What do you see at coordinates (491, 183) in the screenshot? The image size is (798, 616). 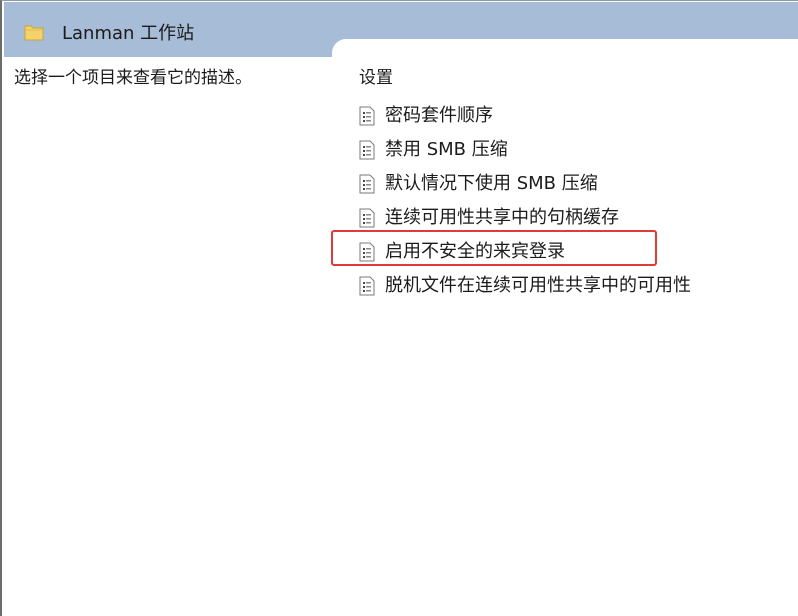 I see `setting-item-label: 默认情况下使用 SMB 压缩` at bounding box center [491, 183].